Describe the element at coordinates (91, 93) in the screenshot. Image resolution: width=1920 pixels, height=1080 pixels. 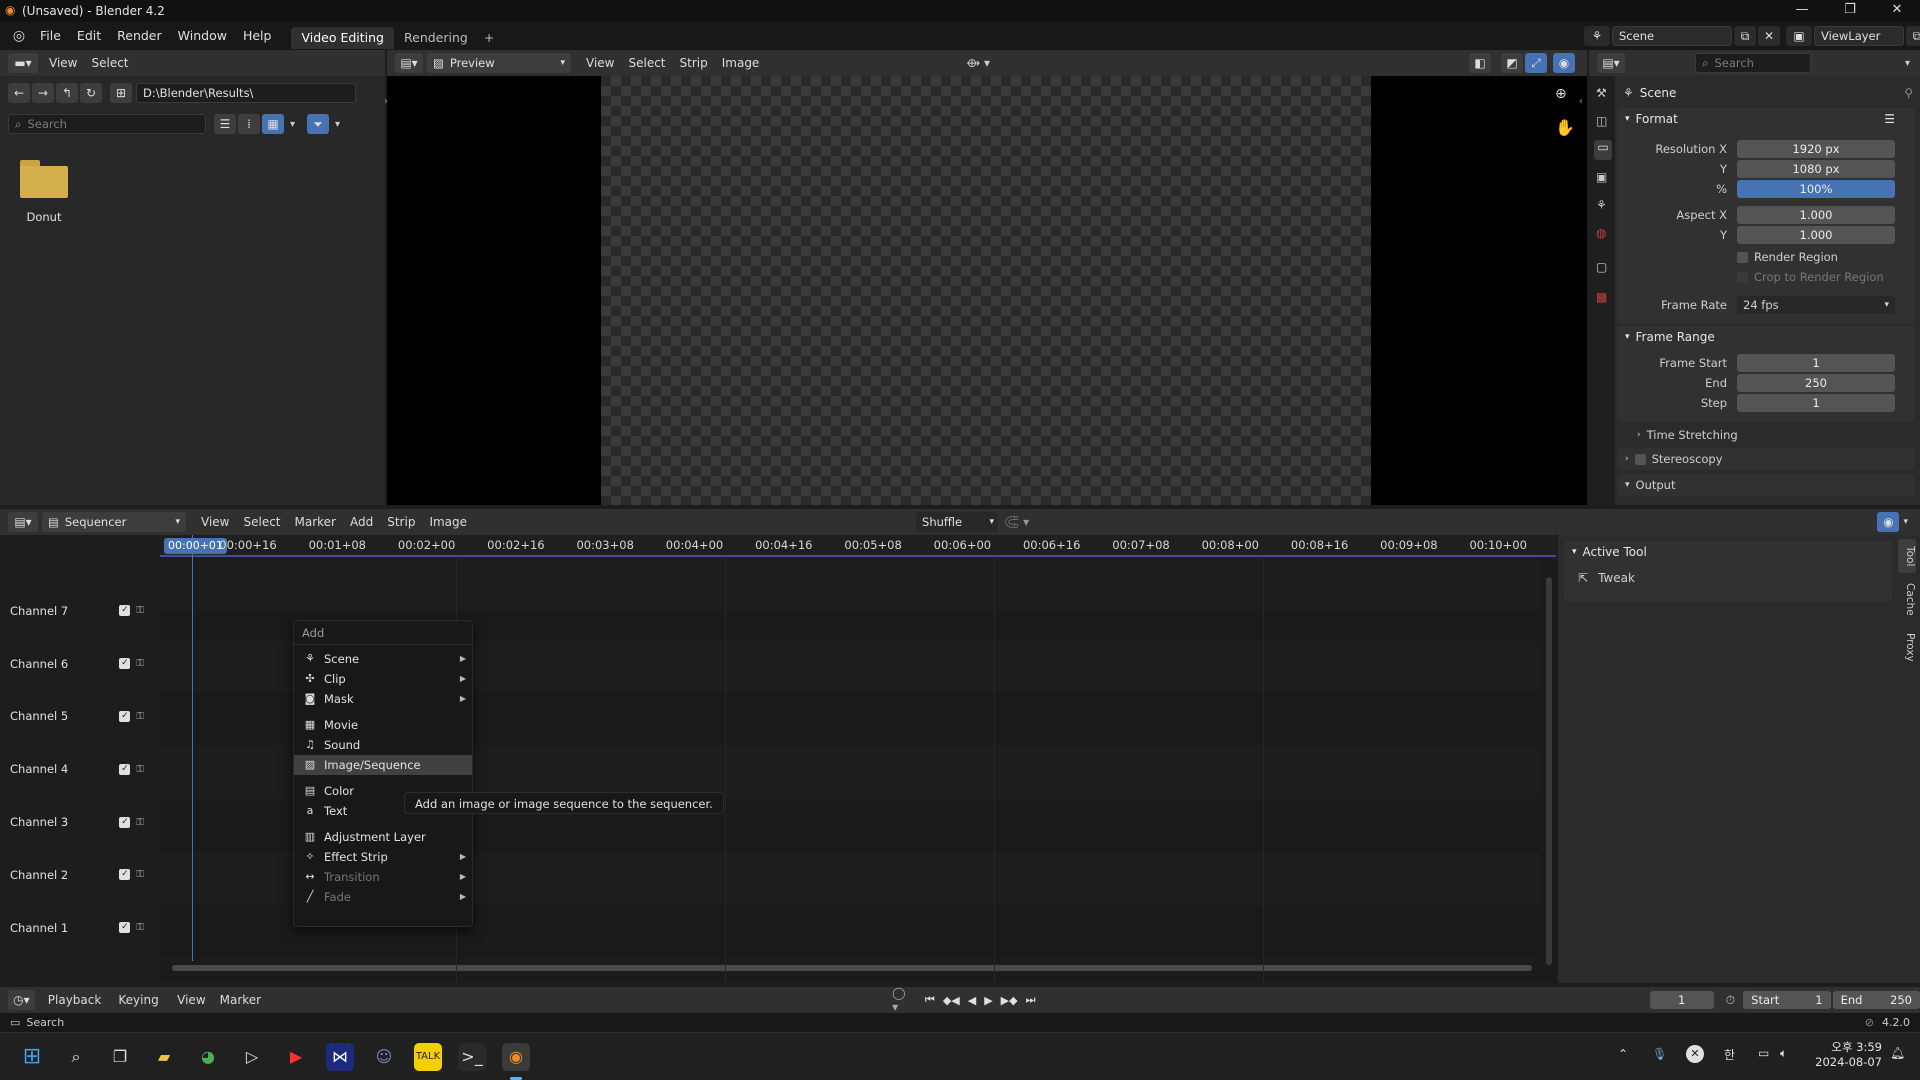
I see `refresh-icon: ↻` at that location.